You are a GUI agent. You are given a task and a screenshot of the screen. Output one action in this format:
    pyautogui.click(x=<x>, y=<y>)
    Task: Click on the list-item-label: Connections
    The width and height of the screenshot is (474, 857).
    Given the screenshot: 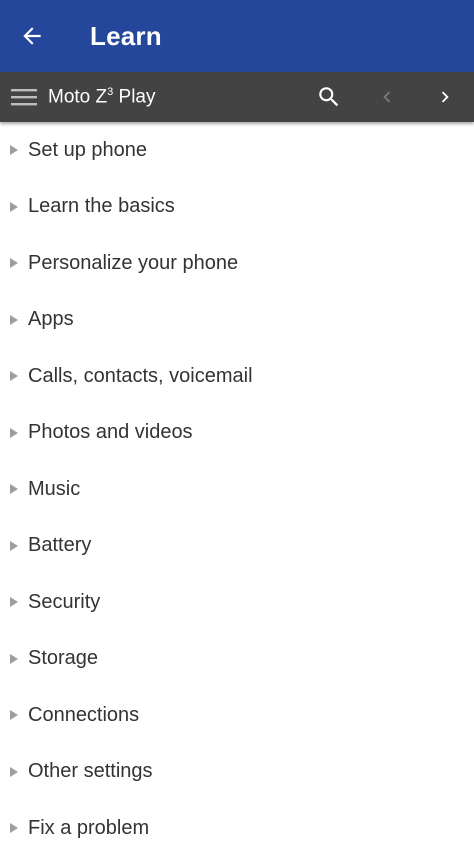 What is the action you would take?
    pyautogui.click(x=84, y=714)
    